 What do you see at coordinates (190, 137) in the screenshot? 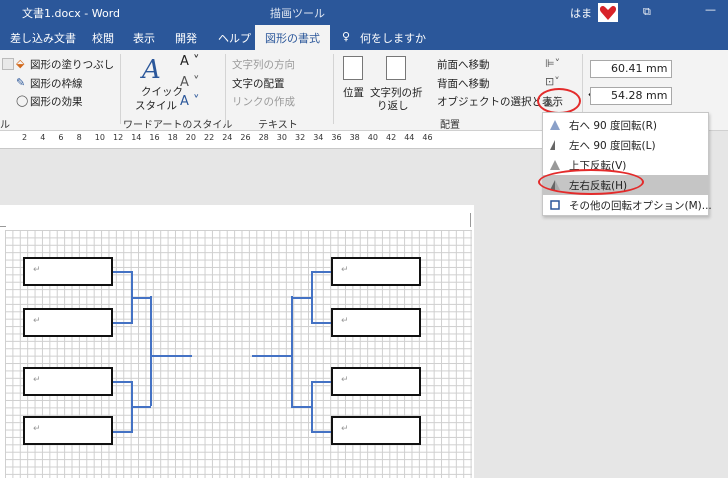
I see `ruler-tick: 20` at bounding box center [190, 137].